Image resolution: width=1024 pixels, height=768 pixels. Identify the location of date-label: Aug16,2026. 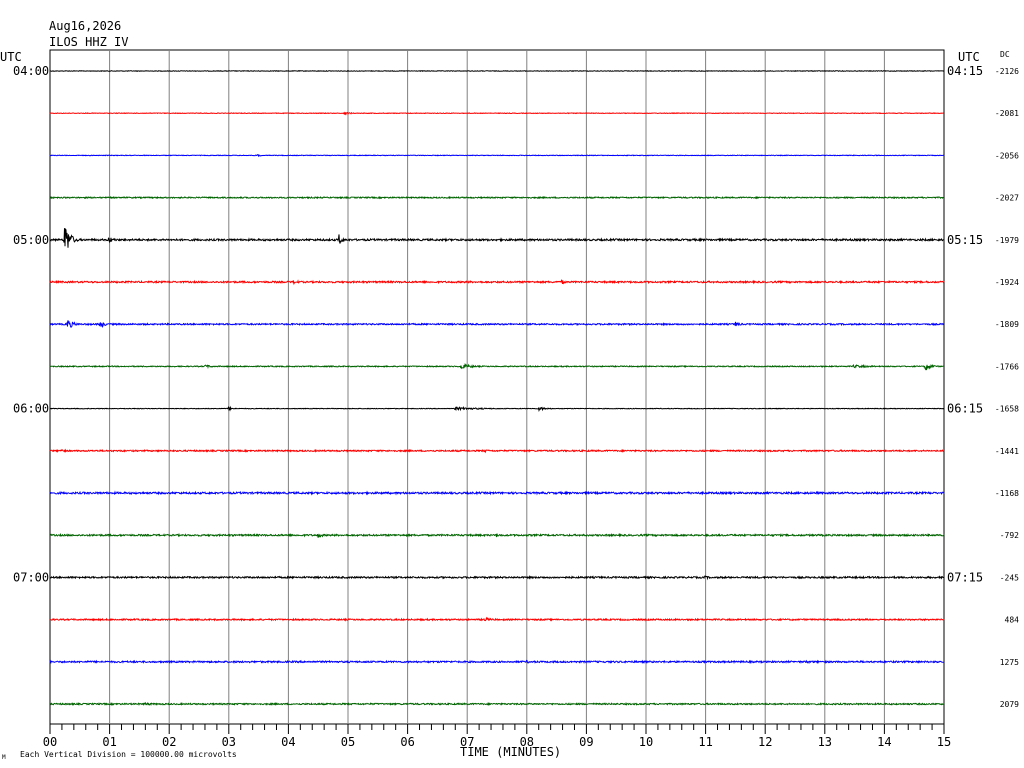
(85, 26).